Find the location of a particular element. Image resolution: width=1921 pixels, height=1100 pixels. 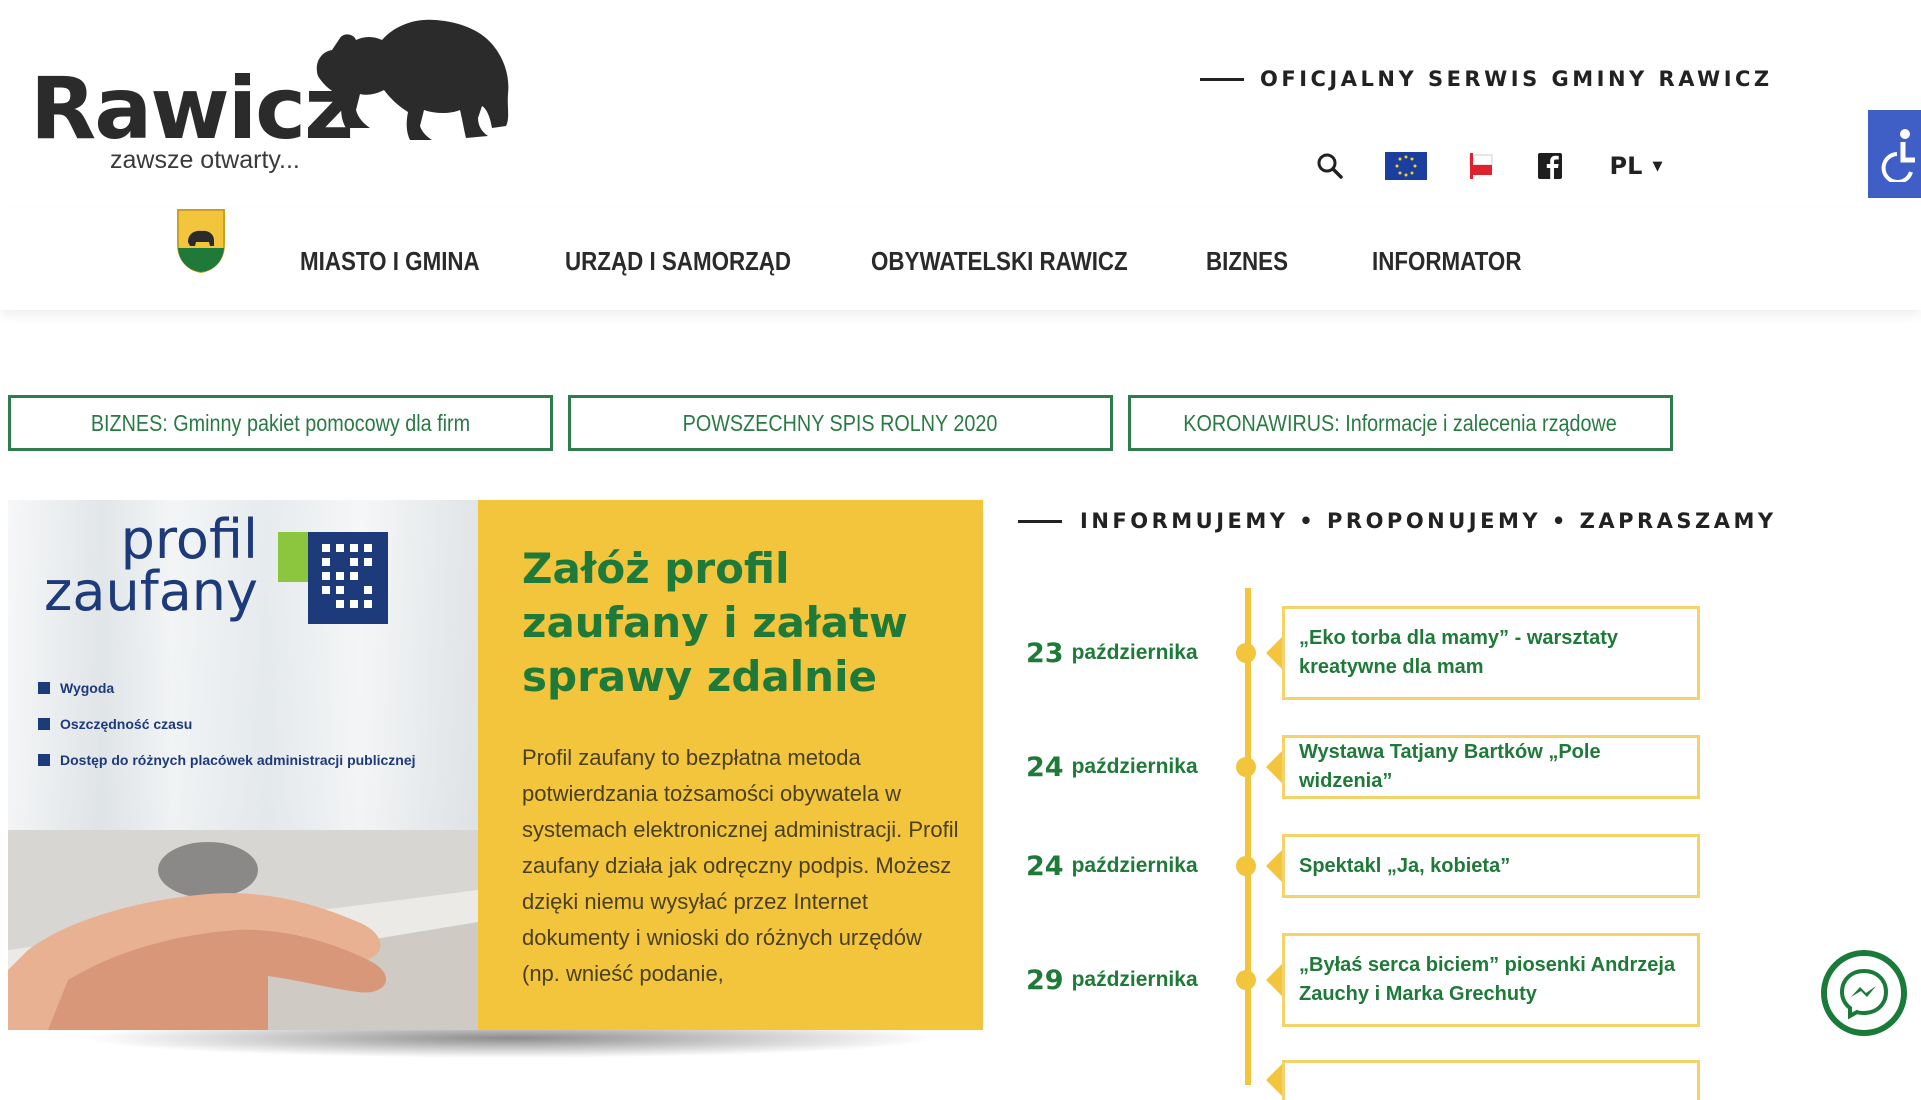

language-label: PL is located at coordinates (1626, 166).